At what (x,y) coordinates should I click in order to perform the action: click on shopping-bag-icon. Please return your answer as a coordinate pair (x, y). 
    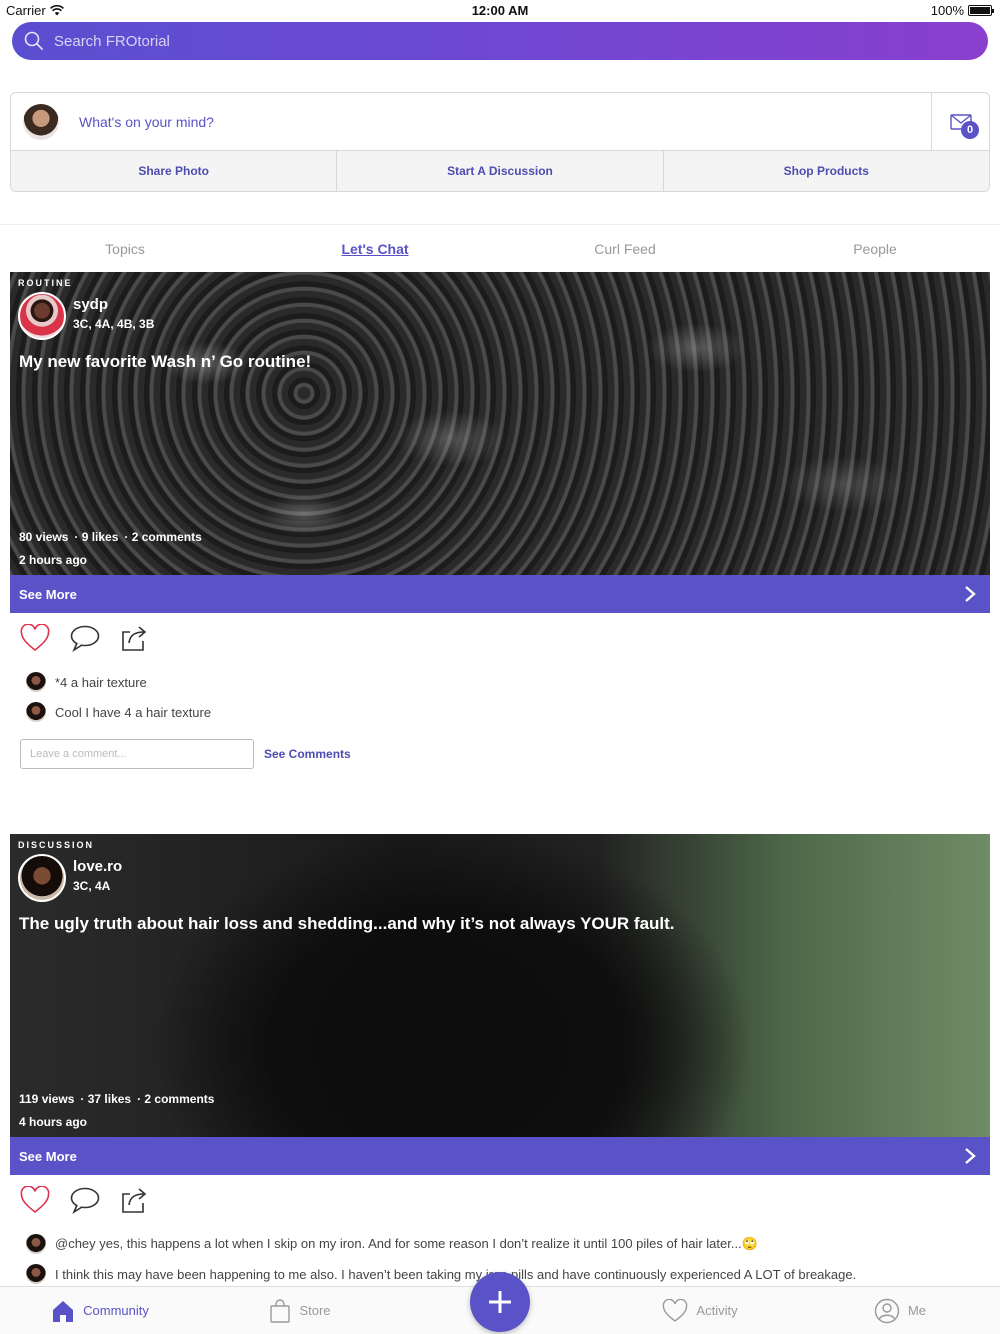
    Looking at the image, I should click on (280, 1310).